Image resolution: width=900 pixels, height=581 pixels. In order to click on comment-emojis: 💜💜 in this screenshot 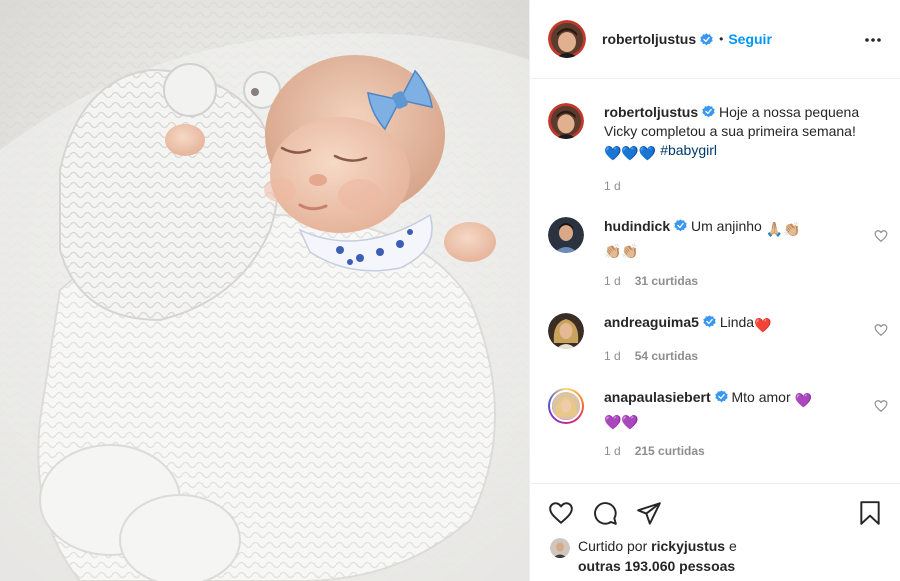, I will do `click(621, 422)`.